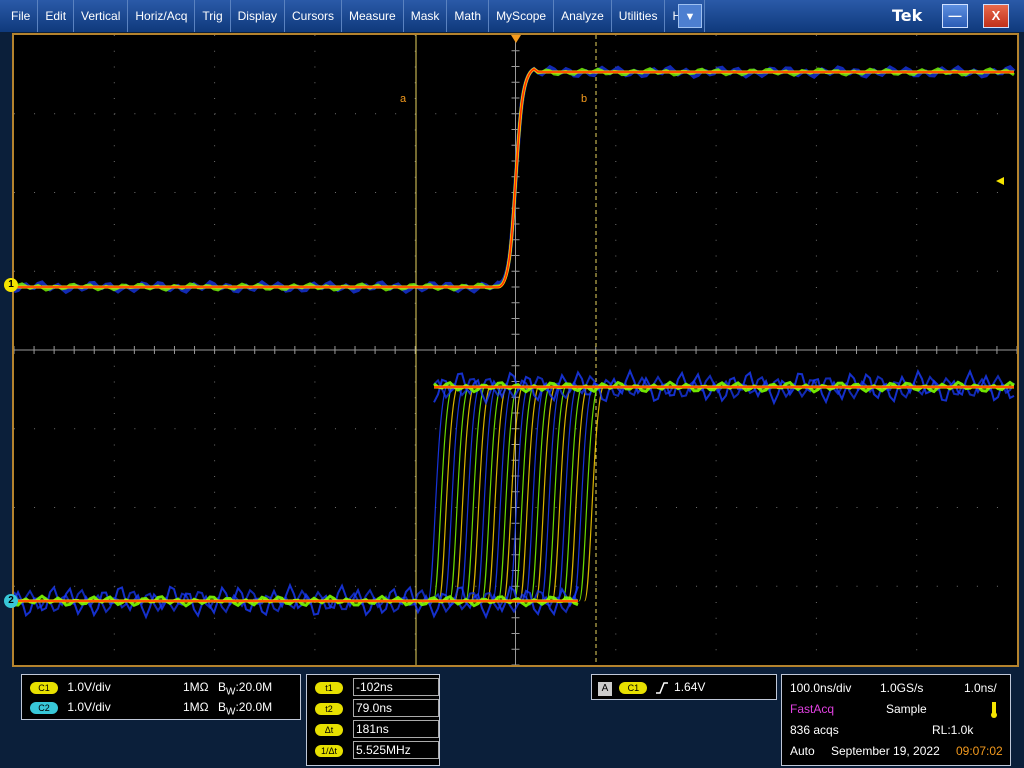 The width and height of the screenshot is (1024, 768). Describe the element at coordinates (11, 601) in the screenshot. I see `ch2-ground-marker: 2` at that location.